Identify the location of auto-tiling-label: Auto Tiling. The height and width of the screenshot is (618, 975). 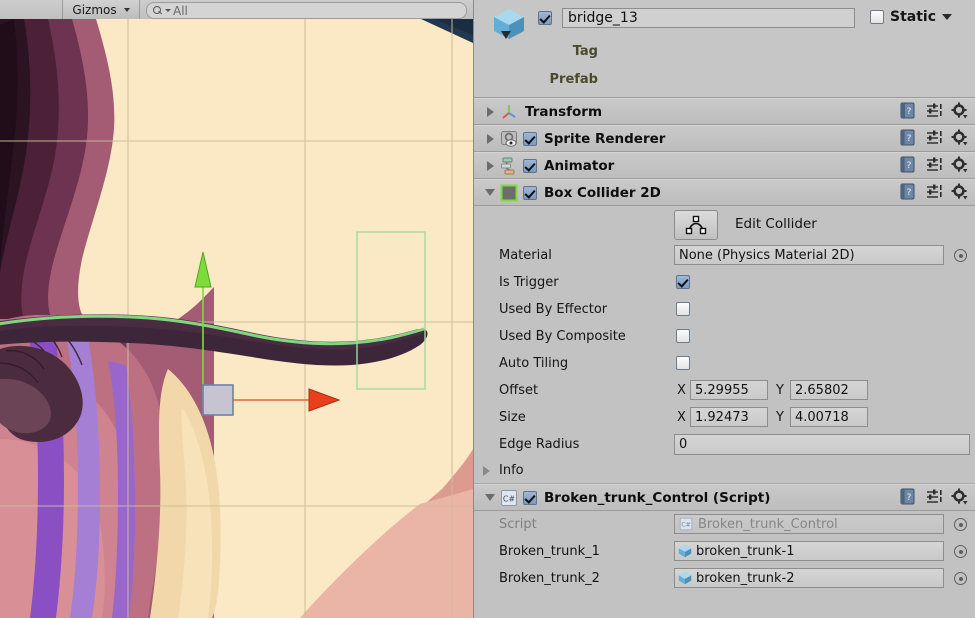
(534, 363).